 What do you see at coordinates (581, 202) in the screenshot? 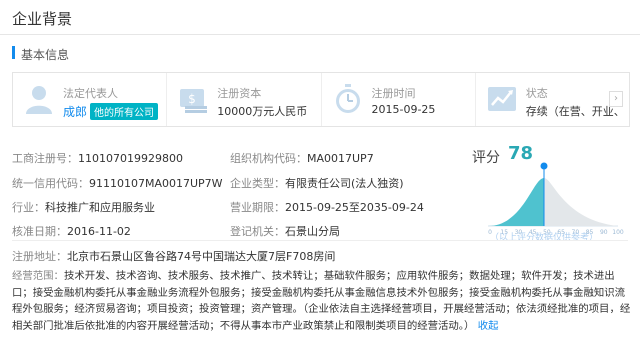
I see `remaining-area` at bounding box center [581, 202].